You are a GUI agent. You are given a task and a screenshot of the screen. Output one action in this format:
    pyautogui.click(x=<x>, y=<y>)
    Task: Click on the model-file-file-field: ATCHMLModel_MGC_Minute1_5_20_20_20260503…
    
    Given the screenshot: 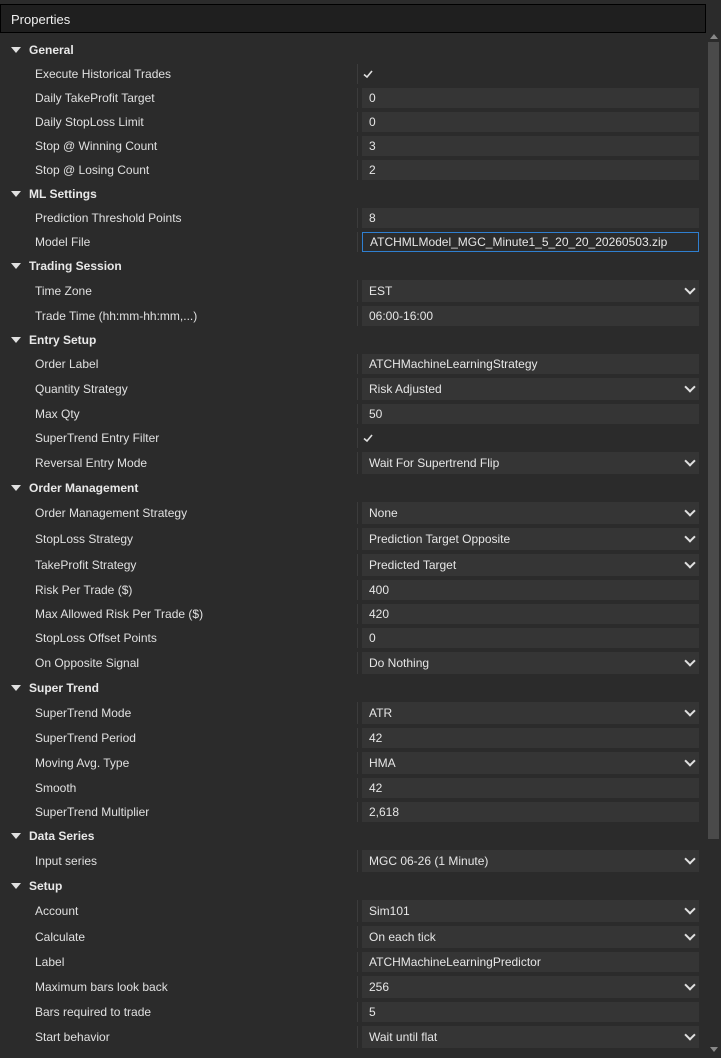 What is the action you would take?
    pyautogui.click(x=530, y=242)
    